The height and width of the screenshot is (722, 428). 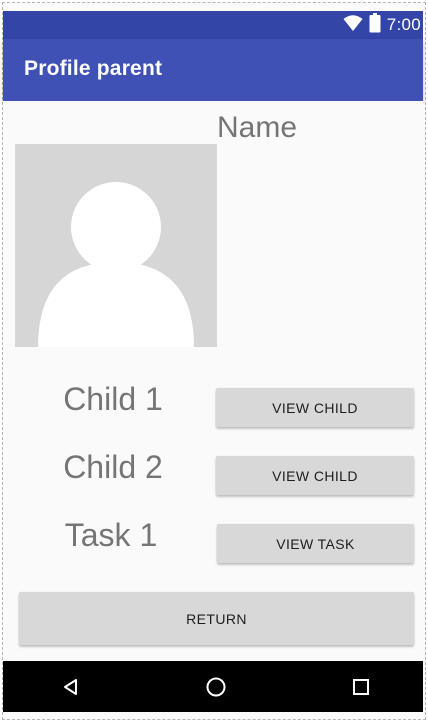 What do you see at coordinates (116, 264) in the screenshot?
I see `person-placeholder-icon` at bounding box center [116, 264].